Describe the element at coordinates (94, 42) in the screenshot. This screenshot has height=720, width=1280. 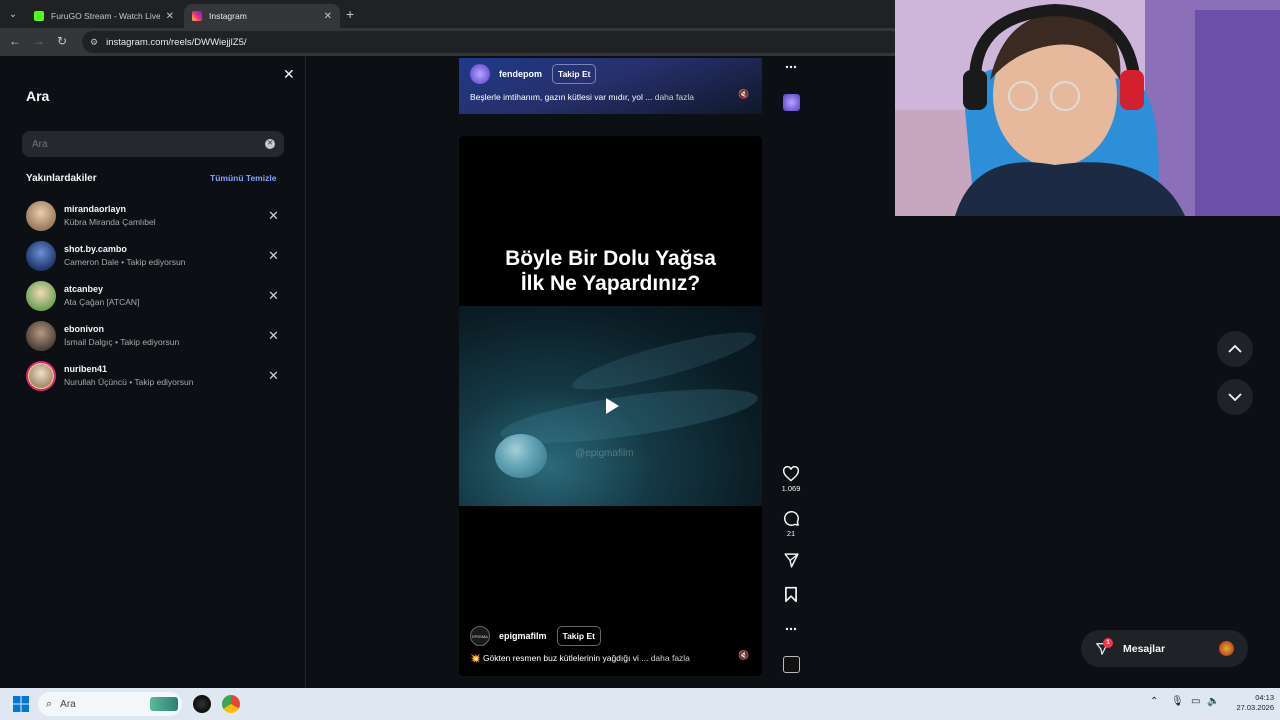
I see `site-info-icon: ⚙` at that location.